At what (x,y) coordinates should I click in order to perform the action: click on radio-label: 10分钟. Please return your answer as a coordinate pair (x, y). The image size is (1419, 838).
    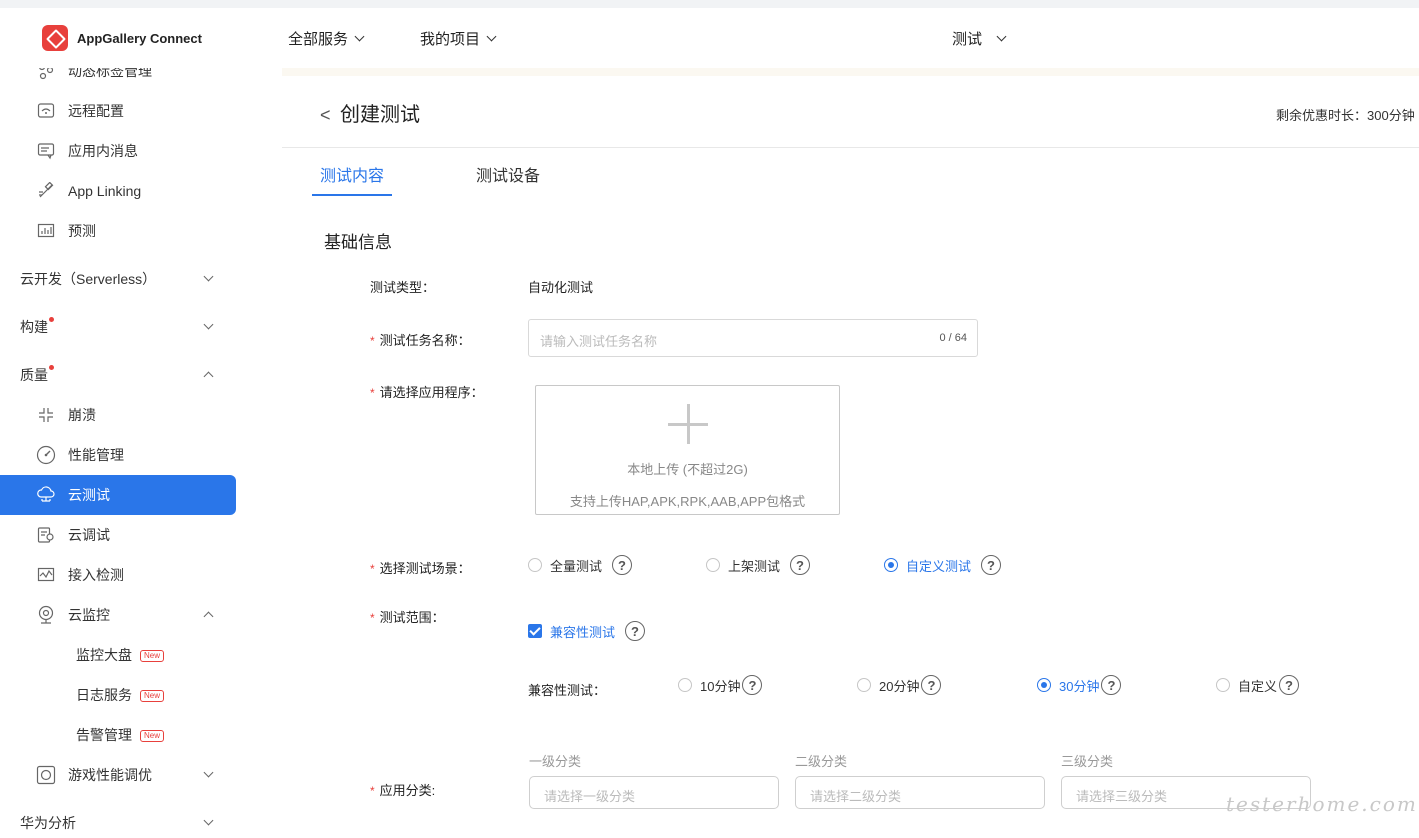
    Looking at the image, I should click on (720, 686).